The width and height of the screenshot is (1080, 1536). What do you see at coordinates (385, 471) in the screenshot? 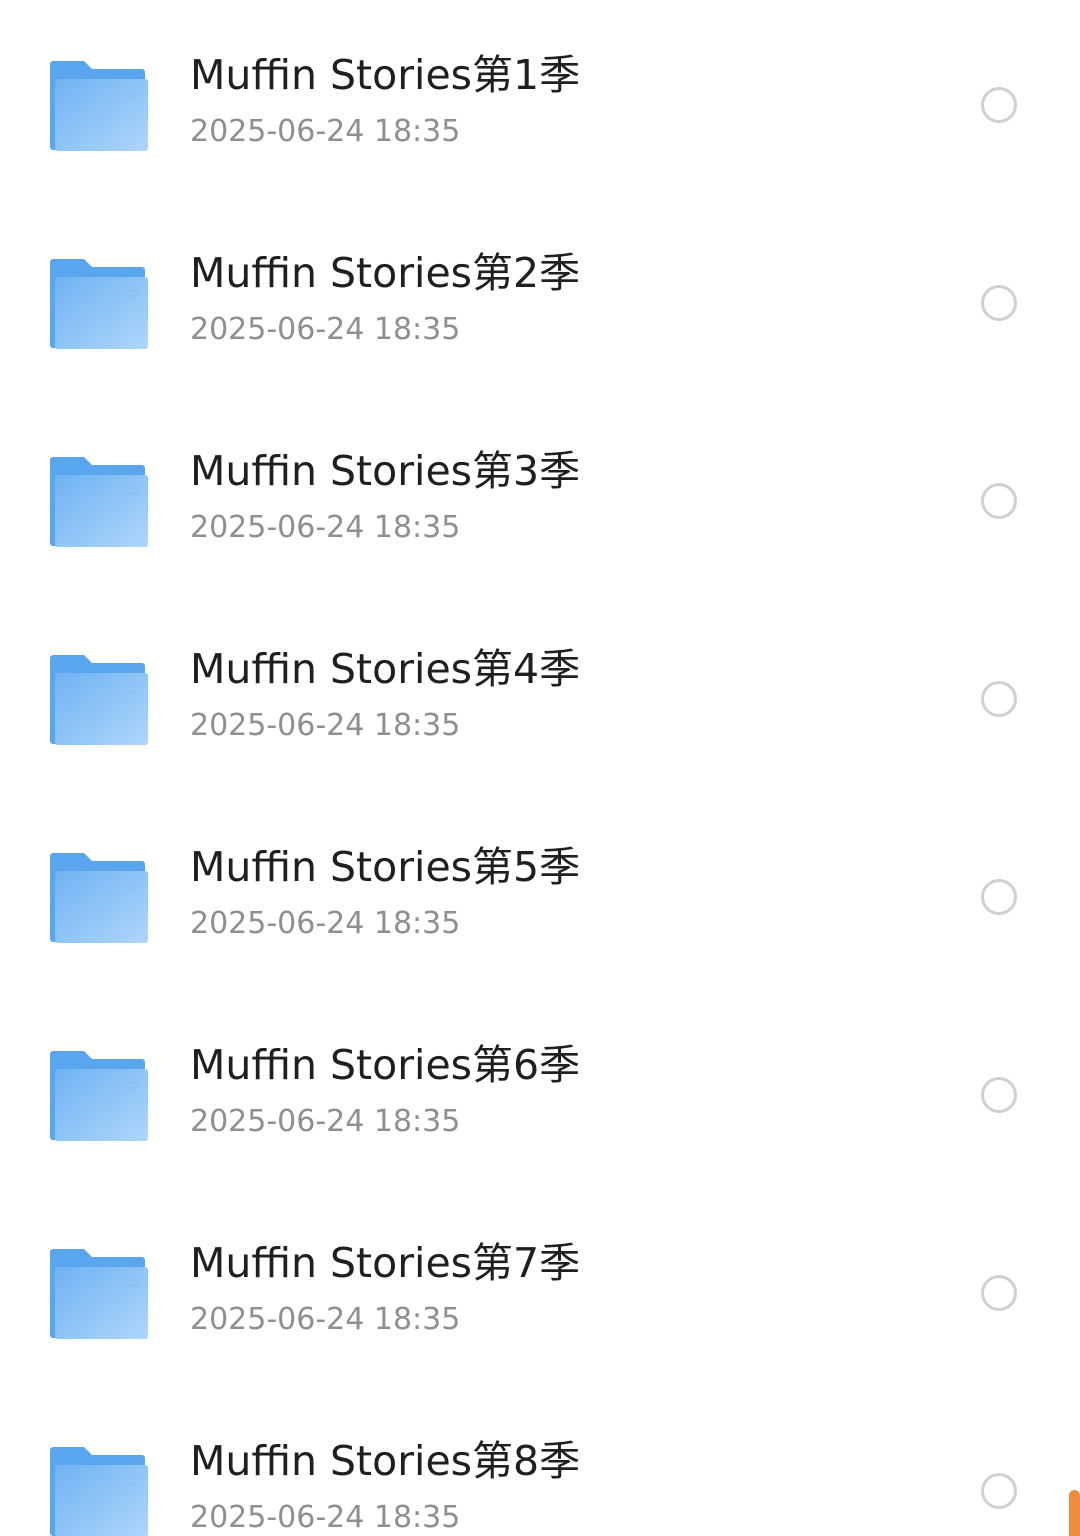
I see `folder-name: Muffin Stories第3季` at bounding box center [385, 471].